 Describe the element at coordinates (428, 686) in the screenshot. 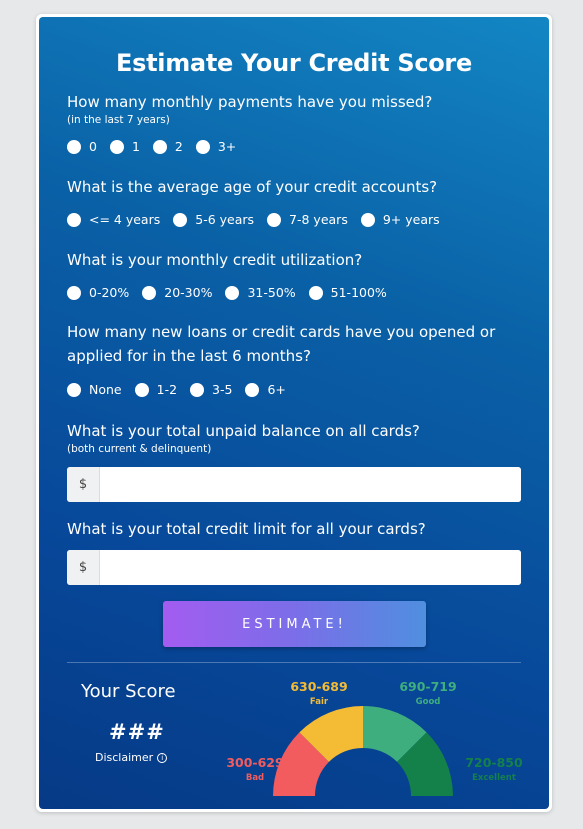

I see `band-good-range: 690-719` at that location.